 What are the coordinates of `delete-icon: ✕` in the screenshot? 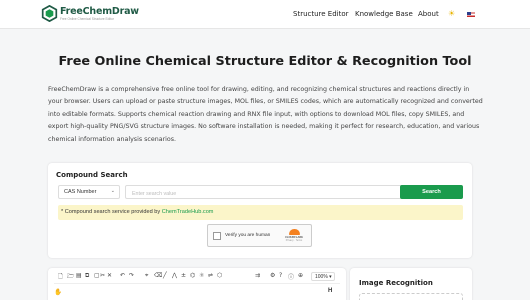 It's located at (109, 275).